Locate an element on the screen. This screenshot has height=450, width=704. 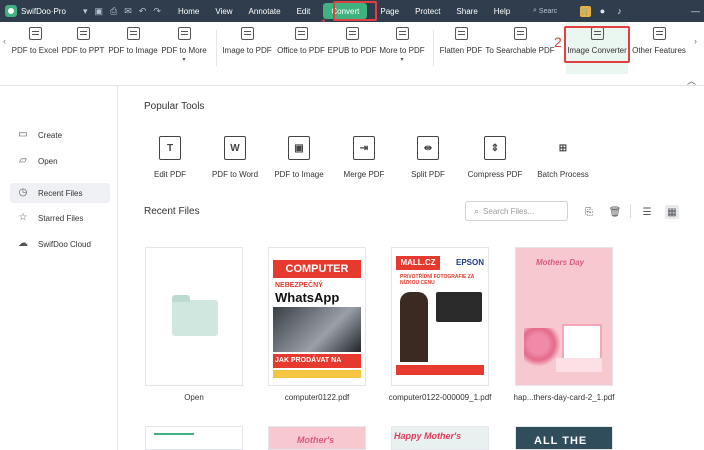
sidebar-item-recent-files: ◷ Recent Files is located at coordinates (60, 193).